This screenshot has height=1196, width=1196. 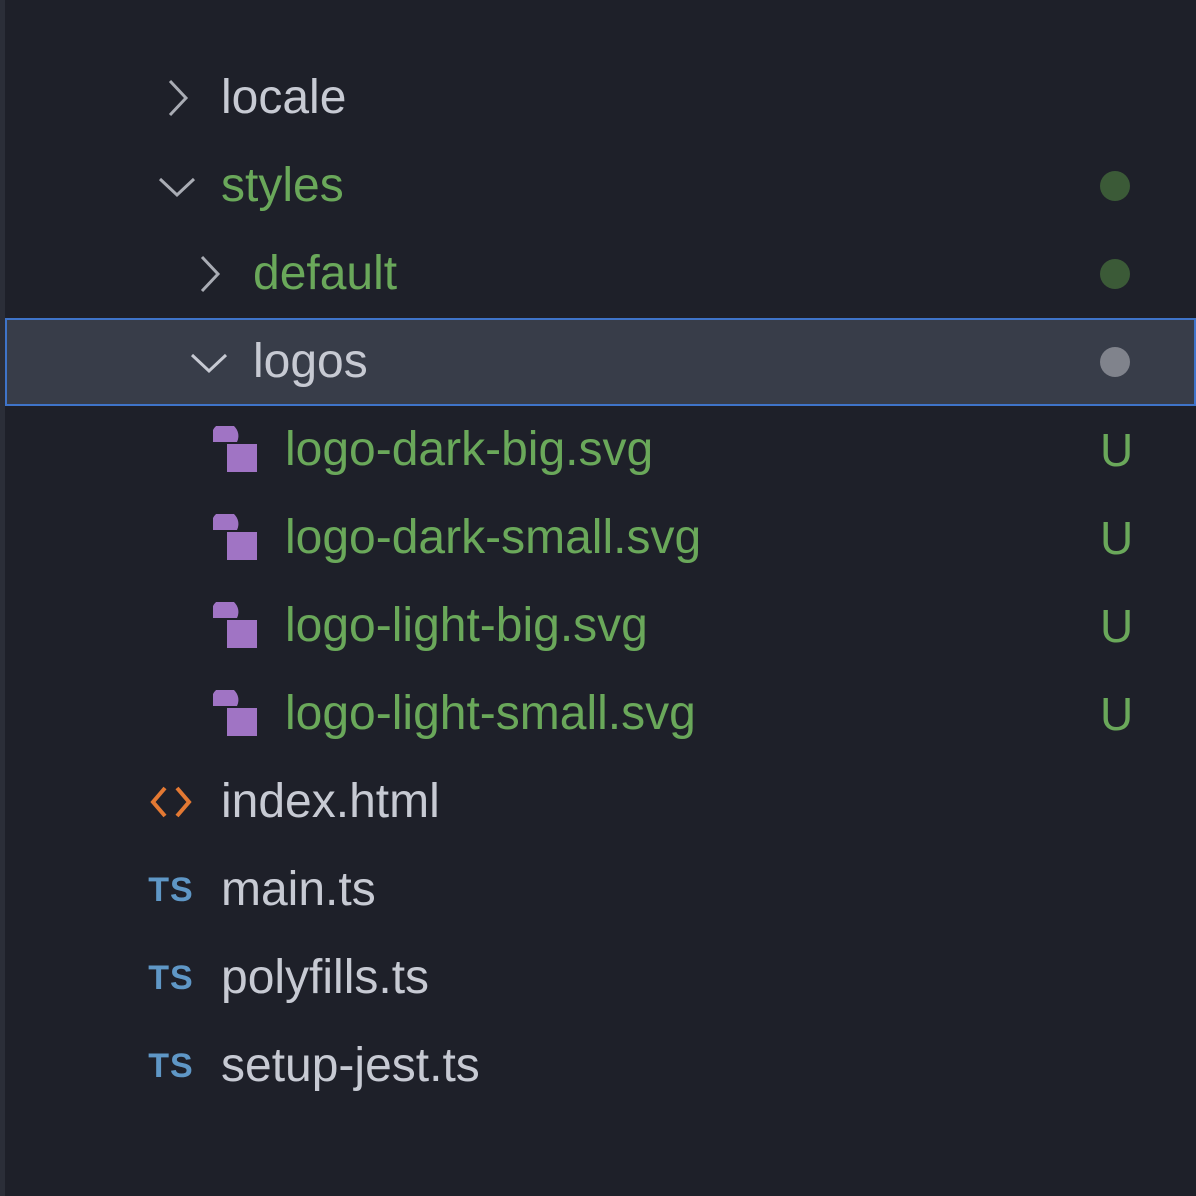 What do you see at coordinates (600, 186) in the screenshot?
I see `tree-item-styles-folder: styles` at bounding box center [600, 186].